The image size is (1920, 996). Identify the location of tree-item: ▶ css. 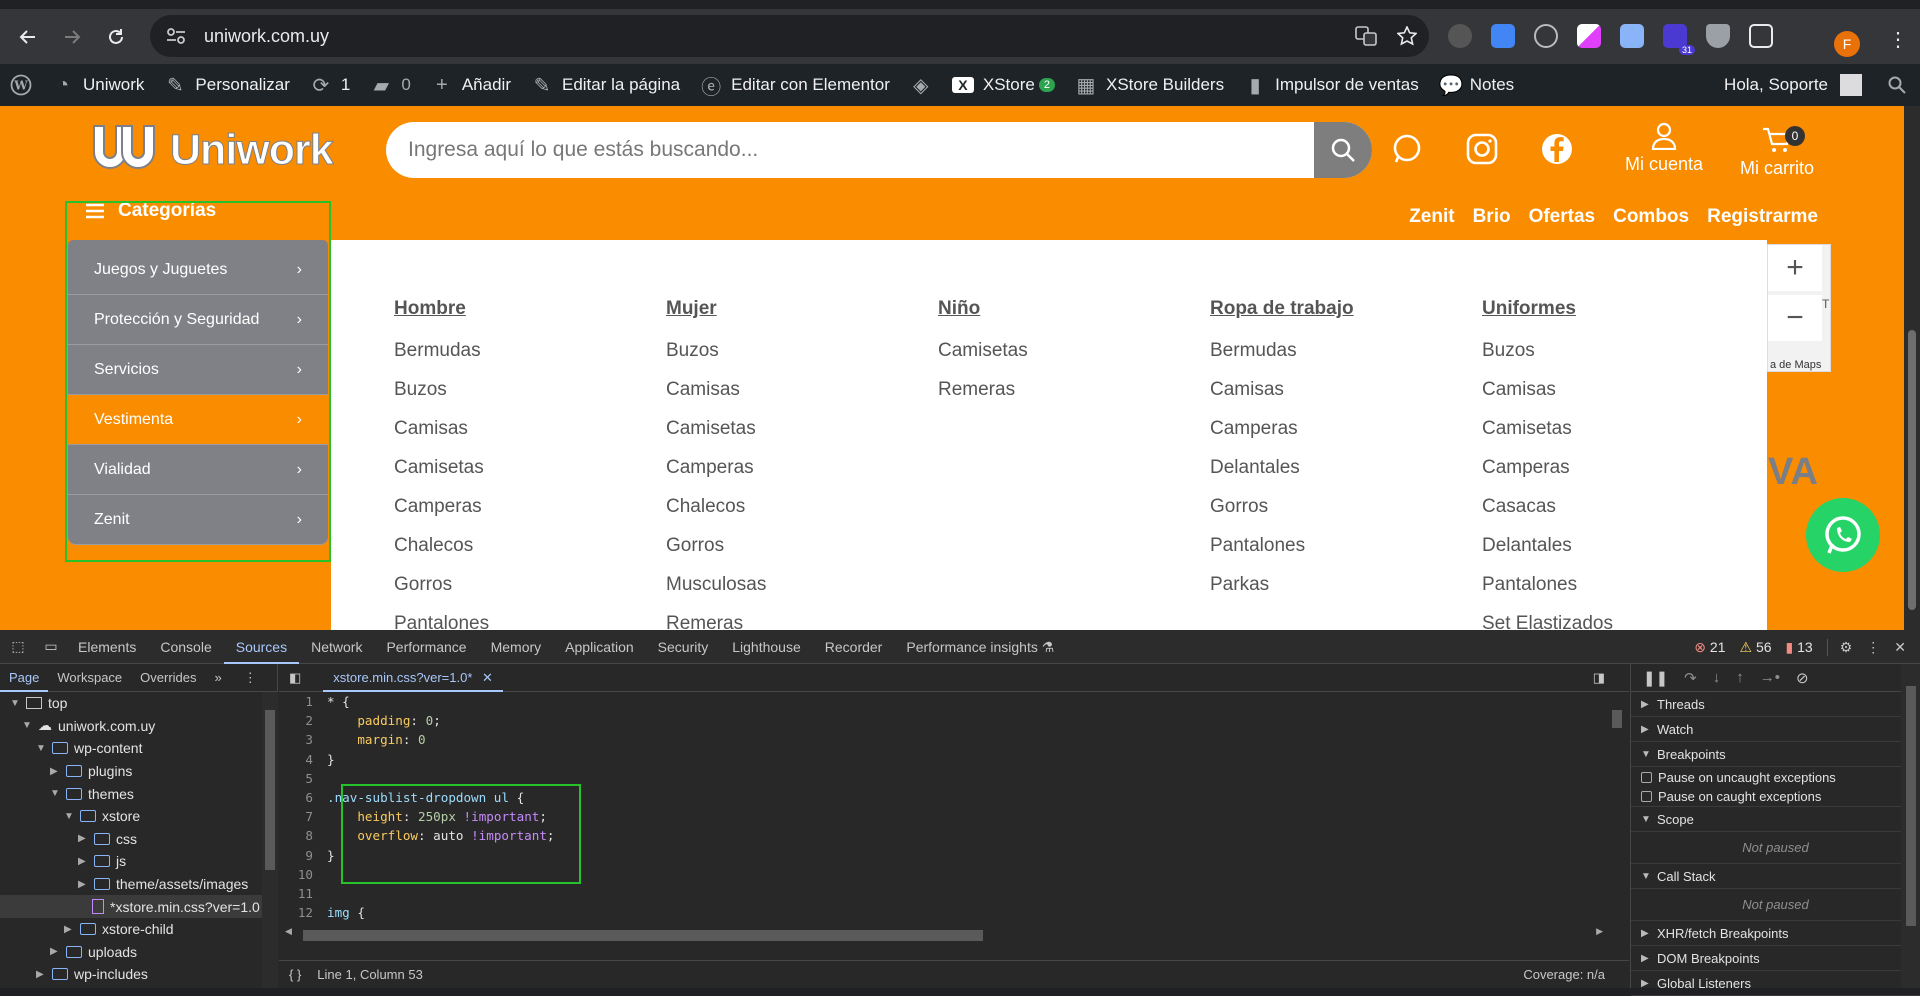
(138, 839).